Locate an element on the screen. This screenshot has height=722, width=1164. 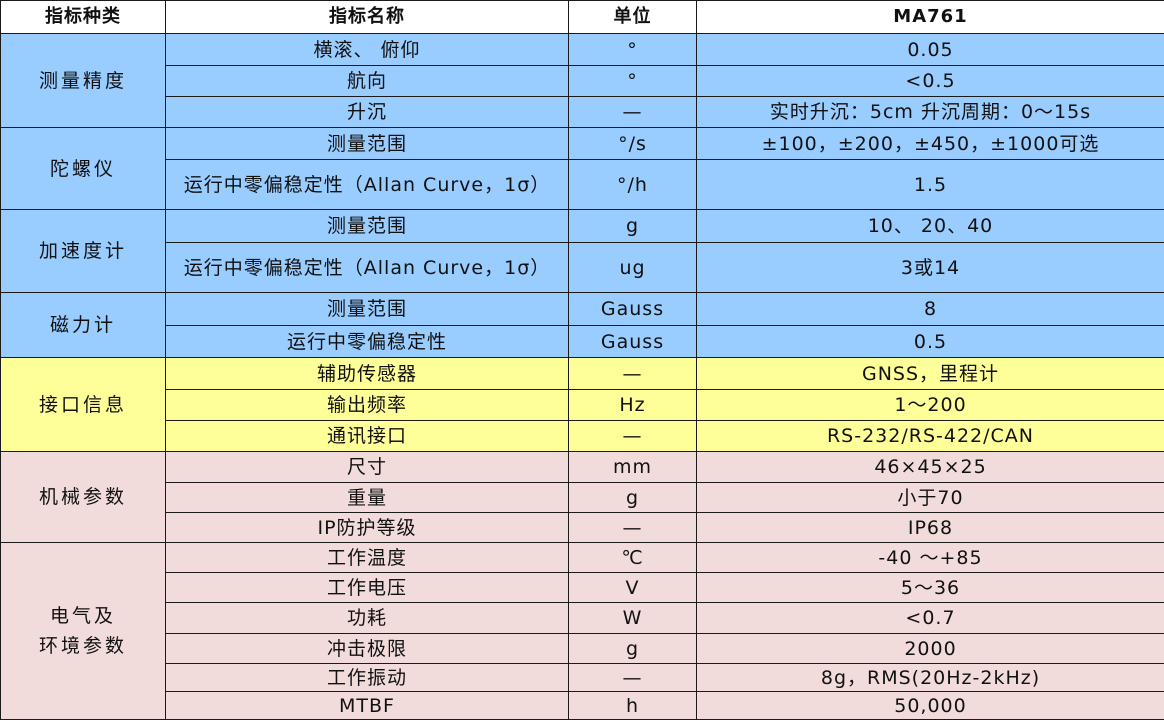
spec-value-cell: 50,000 is located at coordinates (930, 705).